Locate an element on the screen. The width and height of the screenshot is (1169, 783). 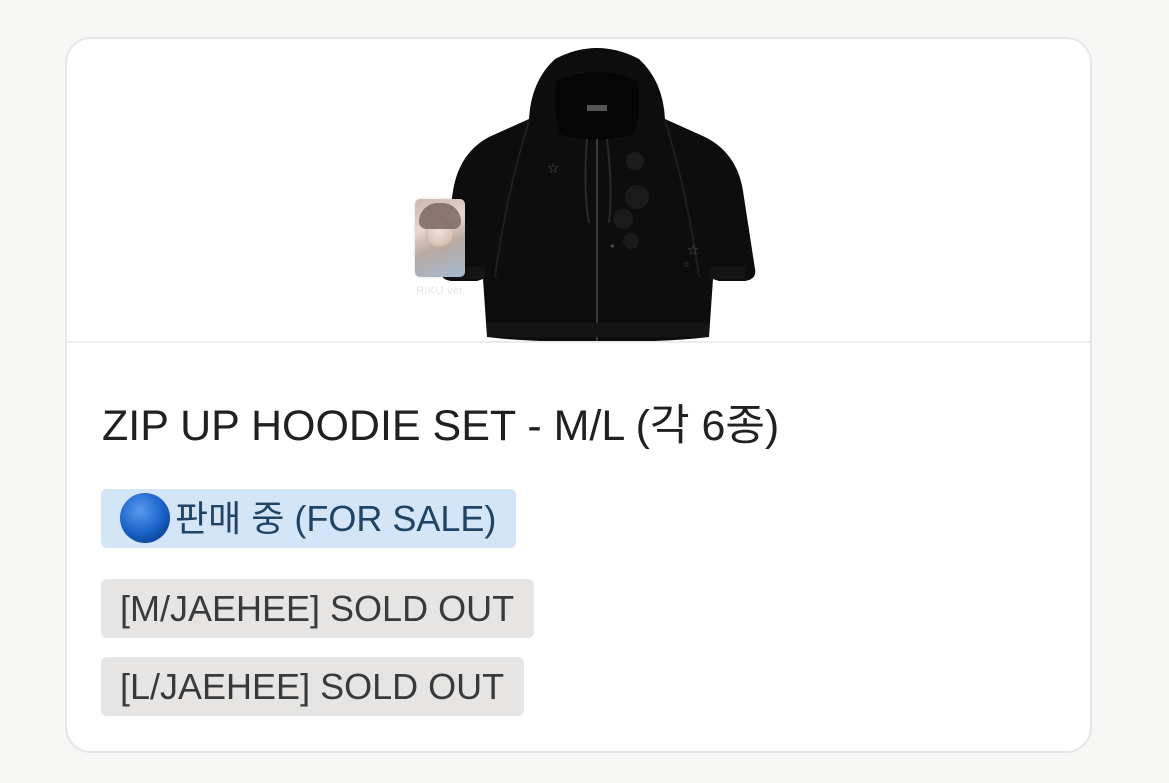
blue-circle-icon is located at coordinates (145, 518).